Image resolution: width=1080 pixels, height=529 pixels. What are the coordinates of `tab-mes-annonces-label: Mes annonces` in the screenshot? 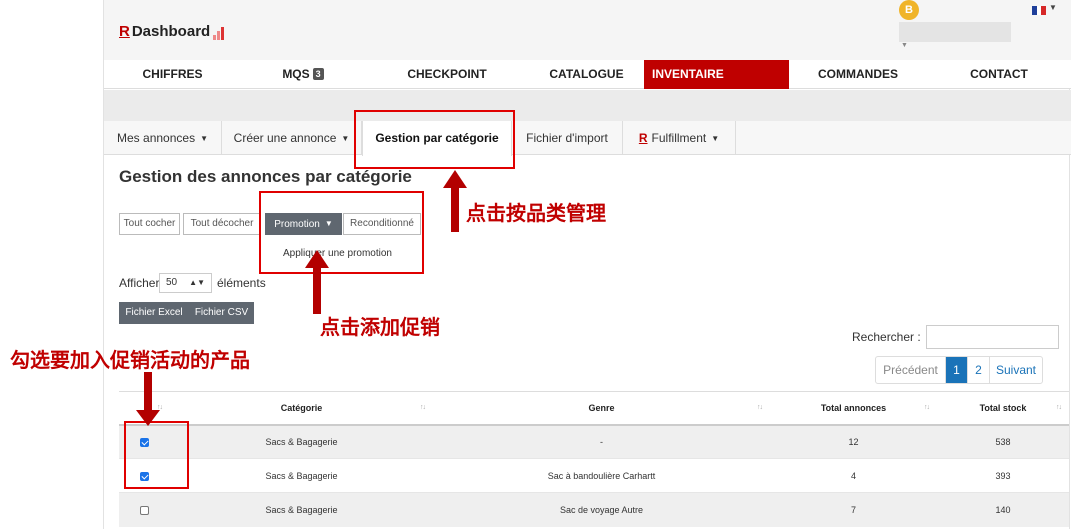 It's located at (156, 138).